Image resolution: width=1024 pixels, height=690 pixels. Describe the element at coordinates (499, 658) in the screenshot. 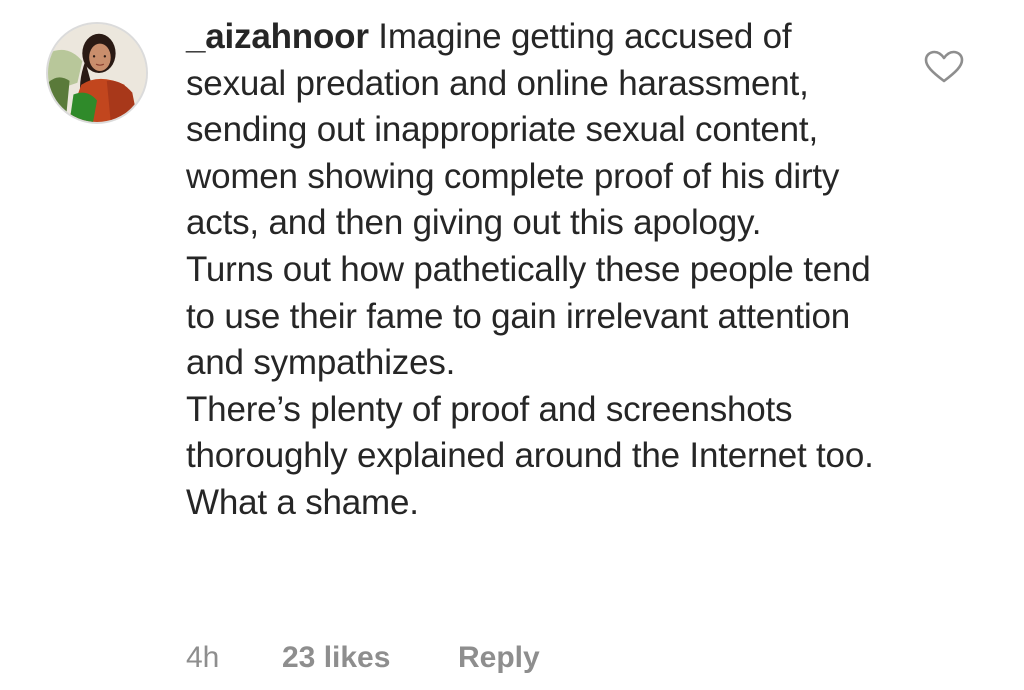

I see `reply-button: Reply` at that location.